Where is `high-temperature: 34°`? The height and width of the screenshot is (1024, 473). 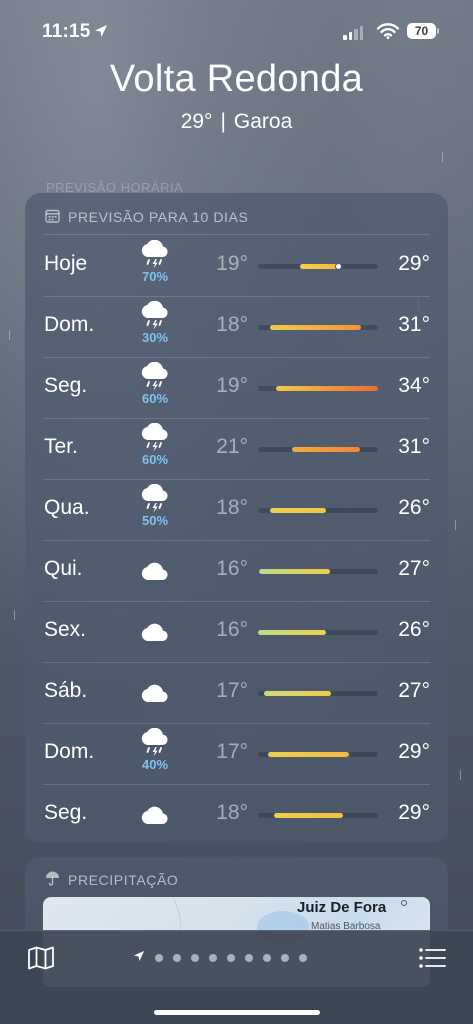
high-temperature: 34° is located at coordinates (414, 385).